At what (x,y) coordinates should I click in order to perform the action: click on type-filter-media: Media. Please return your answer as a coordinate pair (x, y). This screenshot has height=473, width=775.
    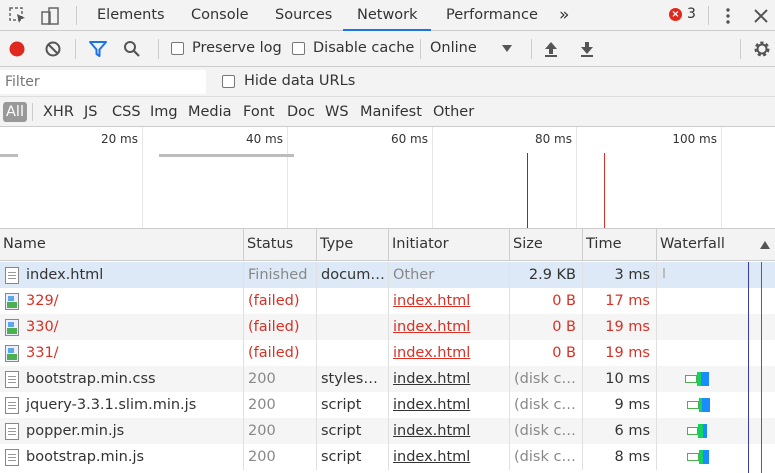
    Looking at the image, I should click on (210, 112).